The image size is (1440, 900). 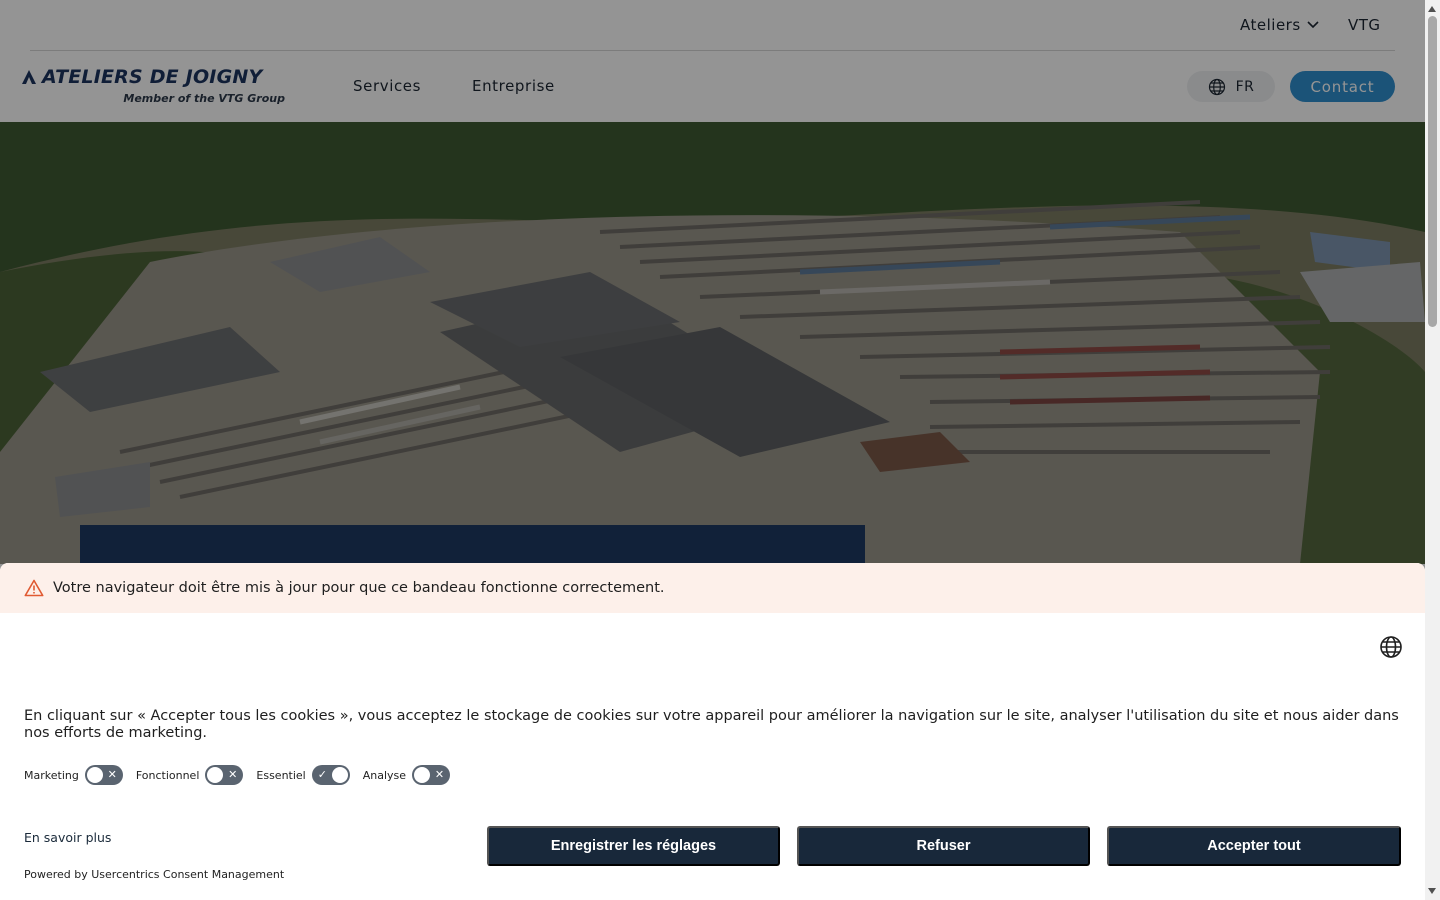 What do you see at coordinates (1432, 9) in the screenshot?
I see `scroll-up-arrow-icon` at bounding box center [1432, 9].